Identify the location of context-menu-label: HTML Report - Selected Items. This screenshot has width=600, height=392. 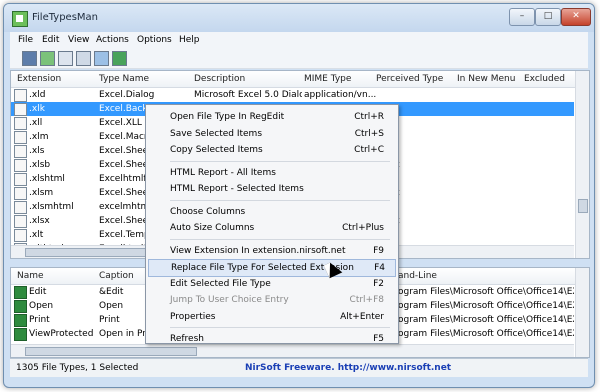
(237, 189).